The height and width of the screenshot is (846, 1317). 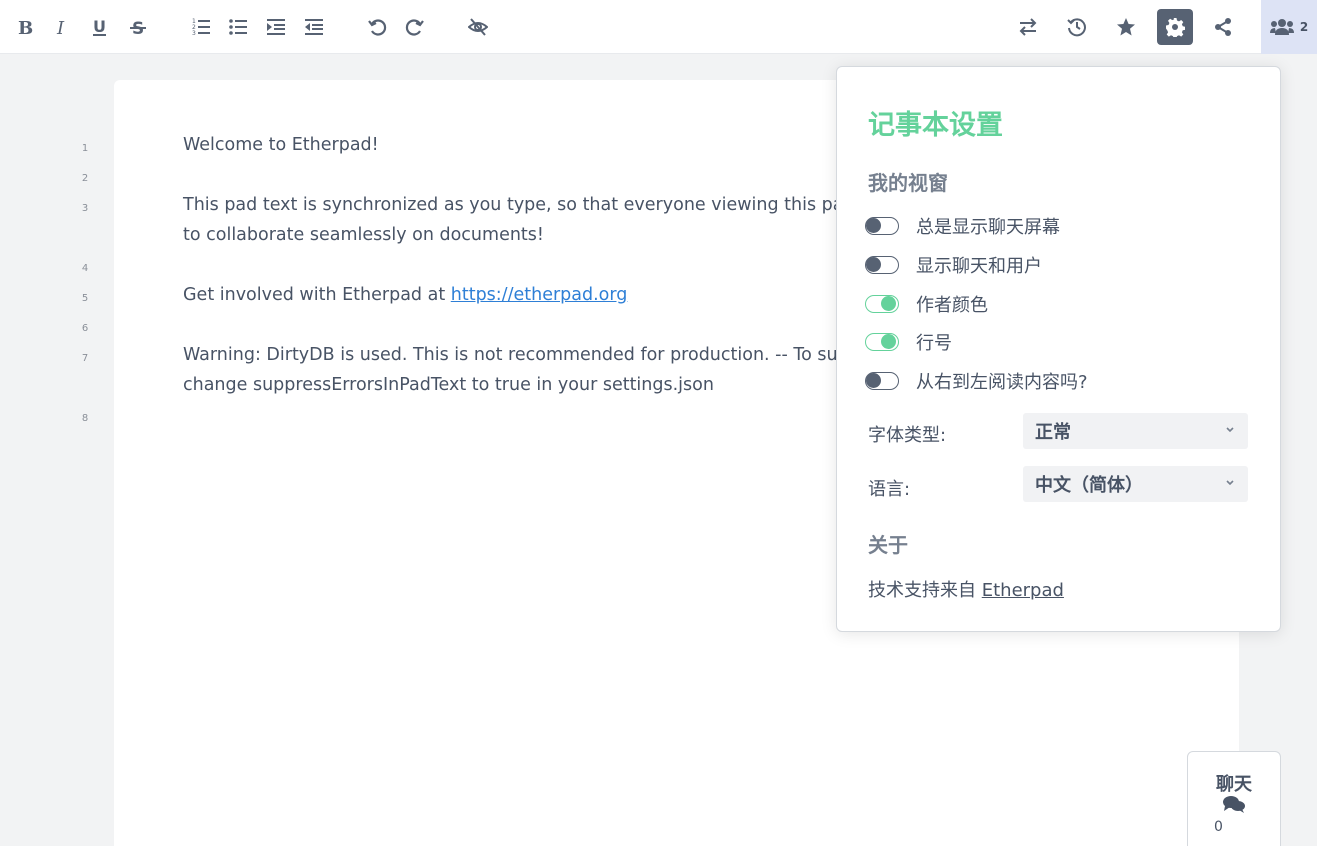 I want to click on line-number: 4, so click(x=85, y=268).